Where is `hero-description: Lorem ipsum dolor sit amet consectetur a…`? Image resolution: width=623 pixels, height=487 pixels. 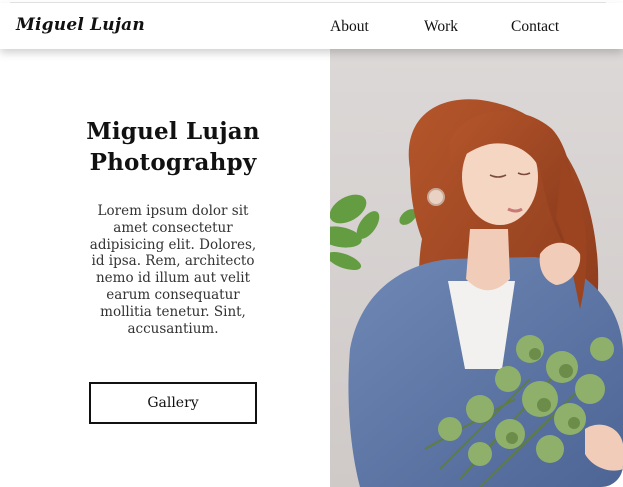 hero-description: Lorem ipsum dolor sit amet consectetur a… is located at coordinates (173, 270).